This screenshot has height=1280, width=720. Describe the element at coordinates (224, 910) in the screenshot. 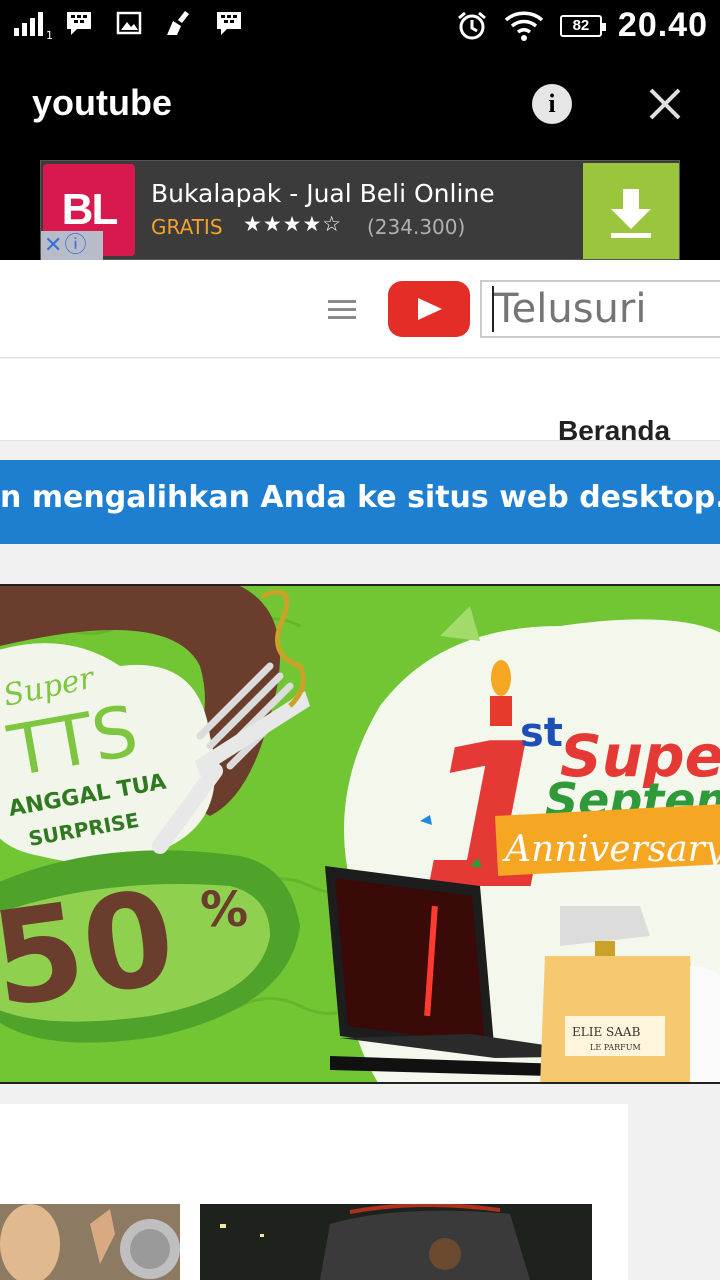

I see `promo-percent: %` at that location.